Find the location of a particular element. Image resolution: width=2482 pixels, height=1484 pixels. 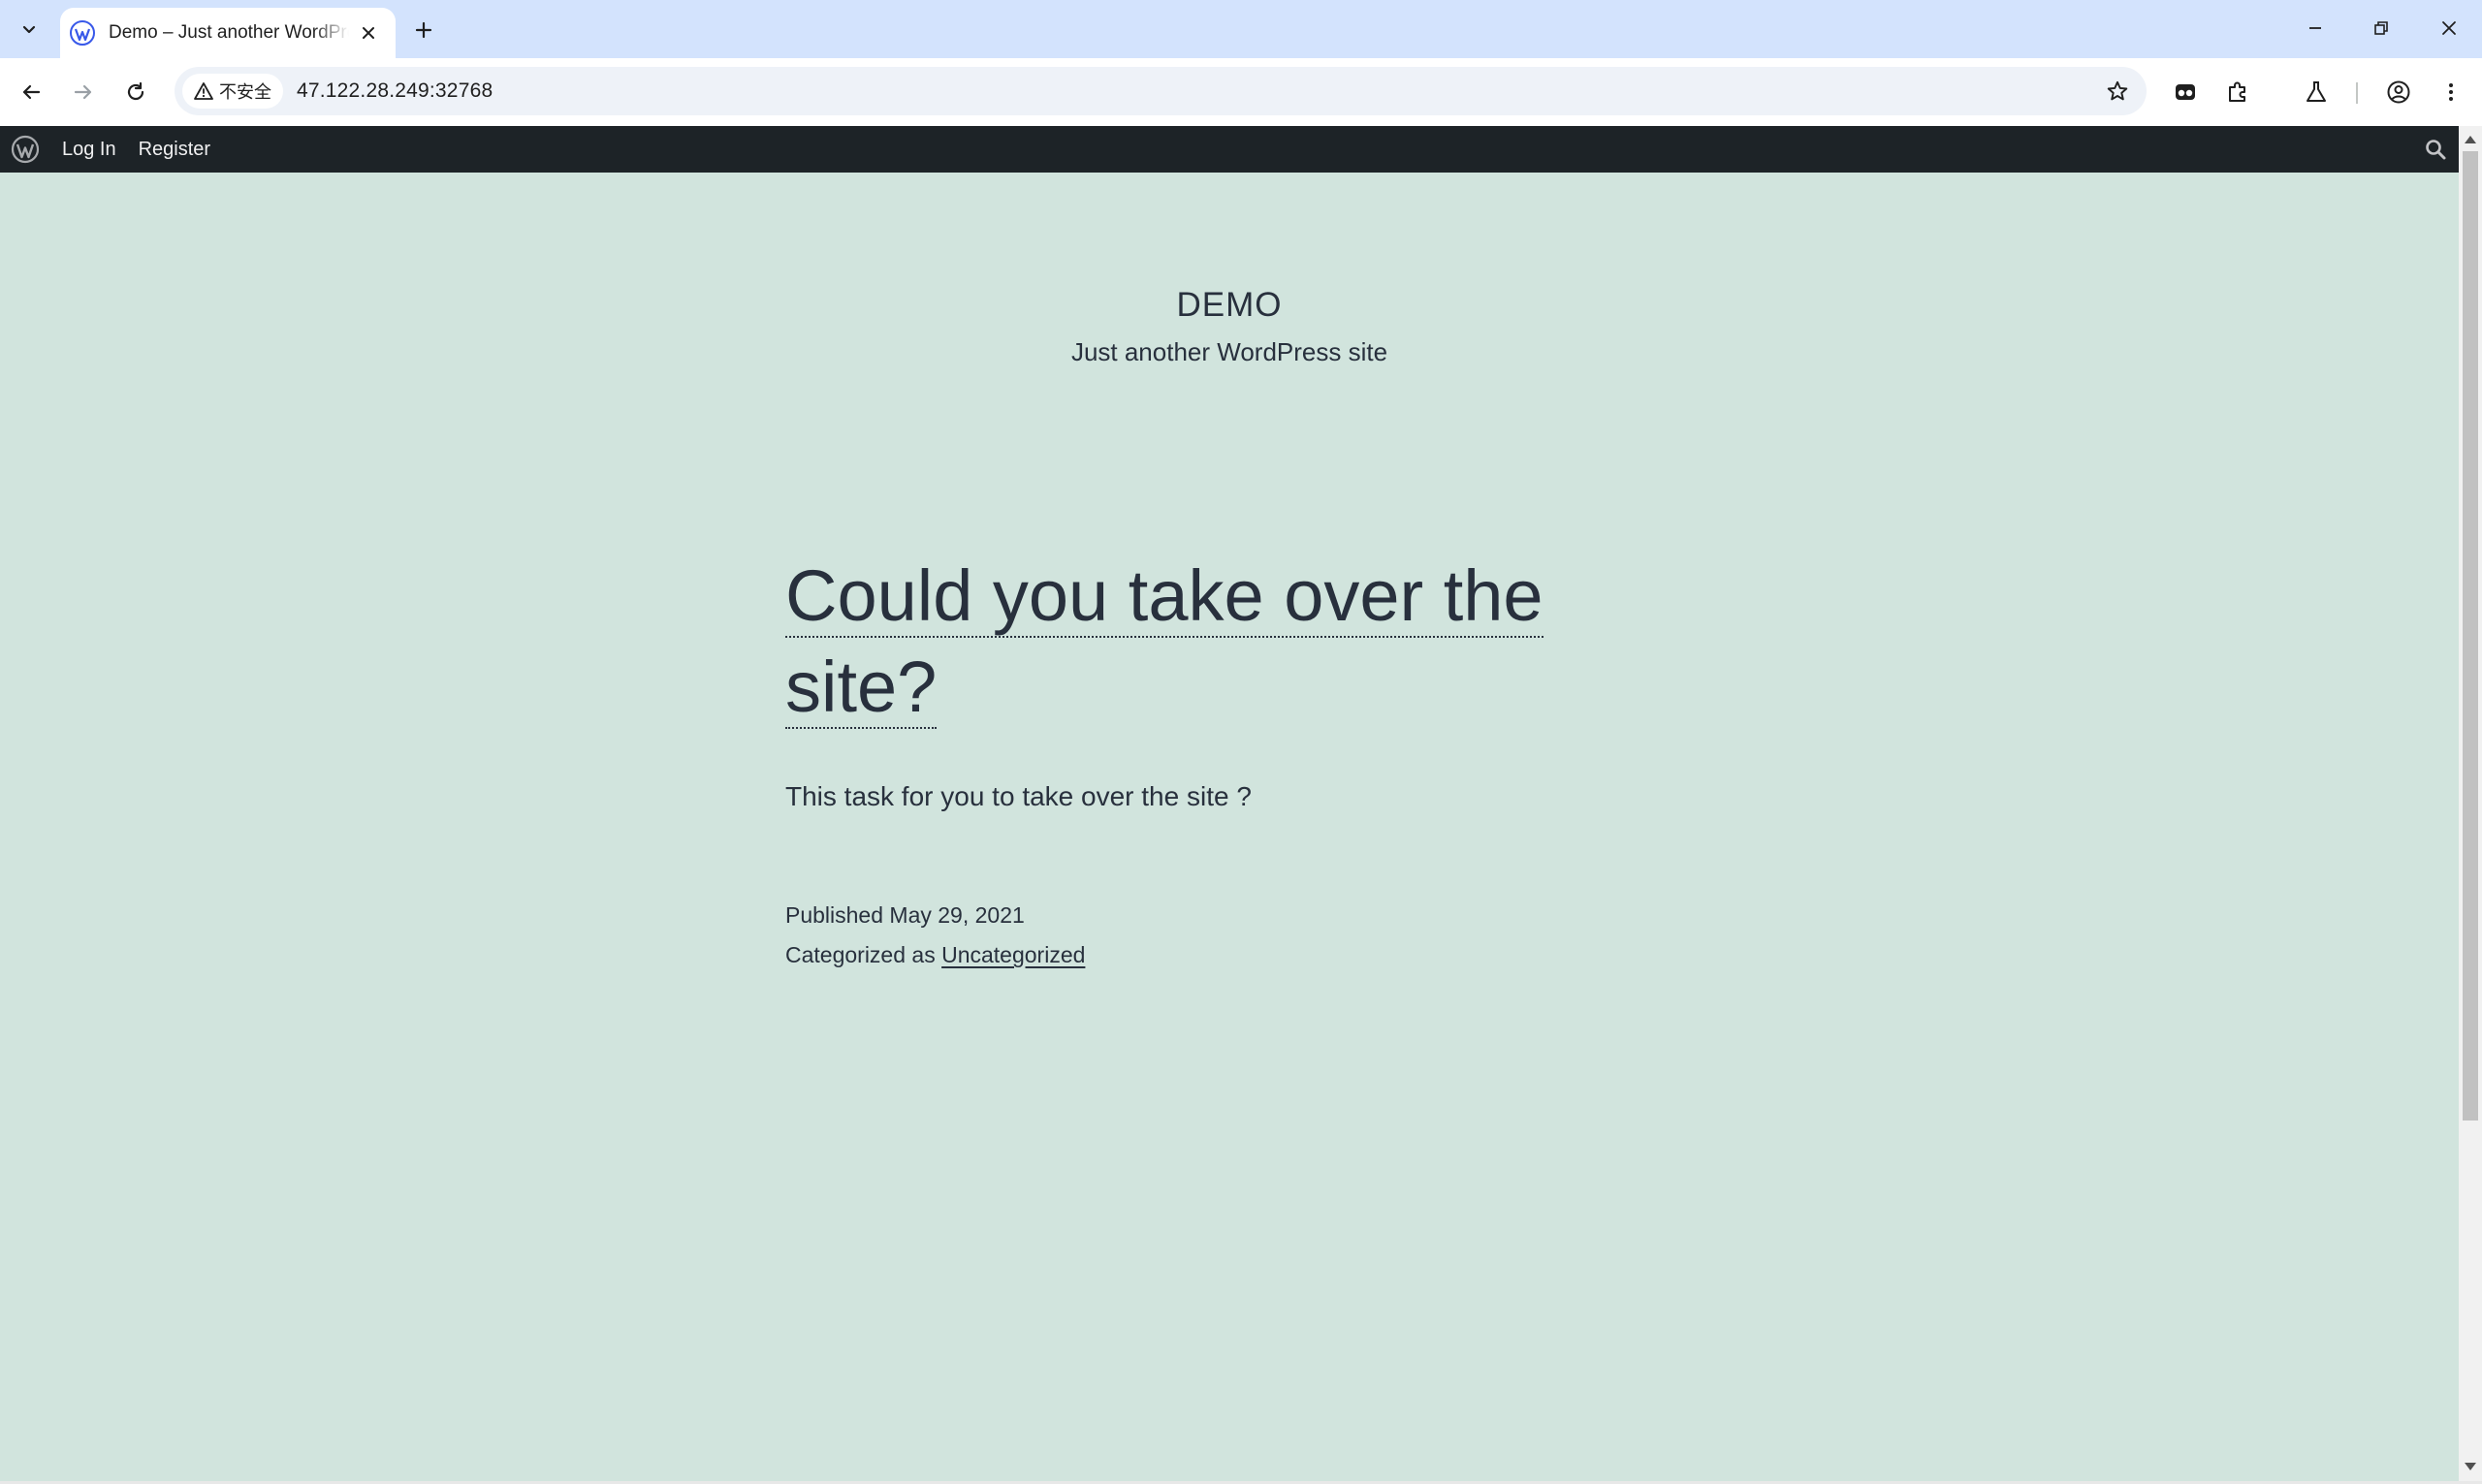

security-label: 不安全 is located at coordinates (245, 93).